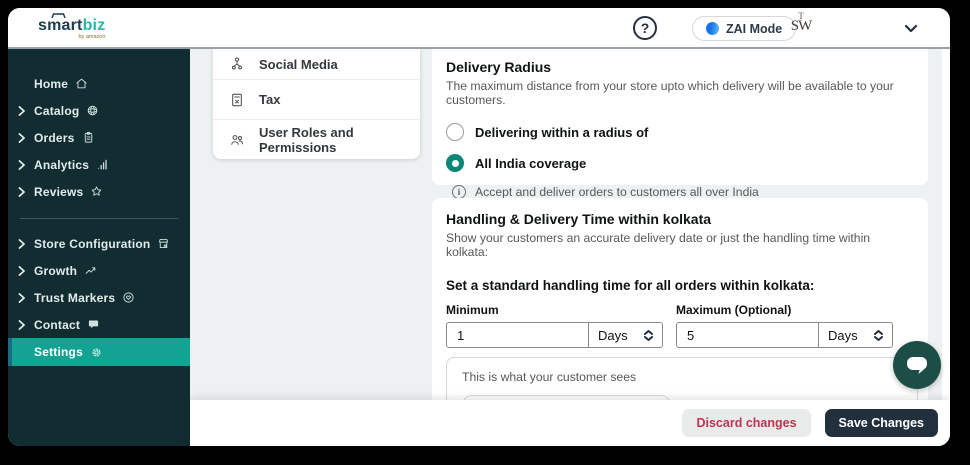 This screenshot has height=465, width=970. Describe the element at coordinates (99, 243) in the screenshot. I see `sidebar-item-store-configuration: Store Configuration` at that location.